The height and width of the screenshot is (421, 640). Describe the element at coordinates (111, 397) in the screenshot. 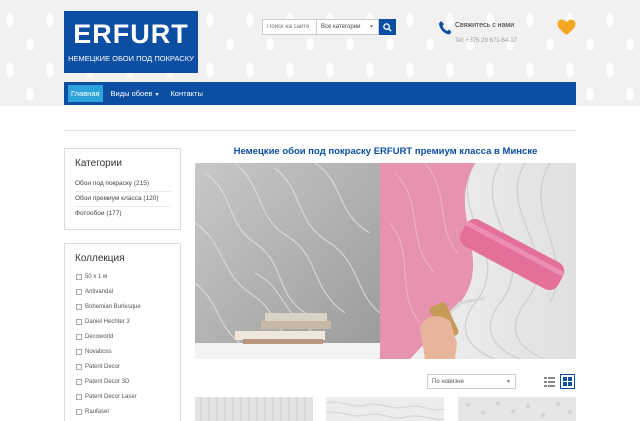

I see `collection-filter-label: Patent Decor Laser` at that location.